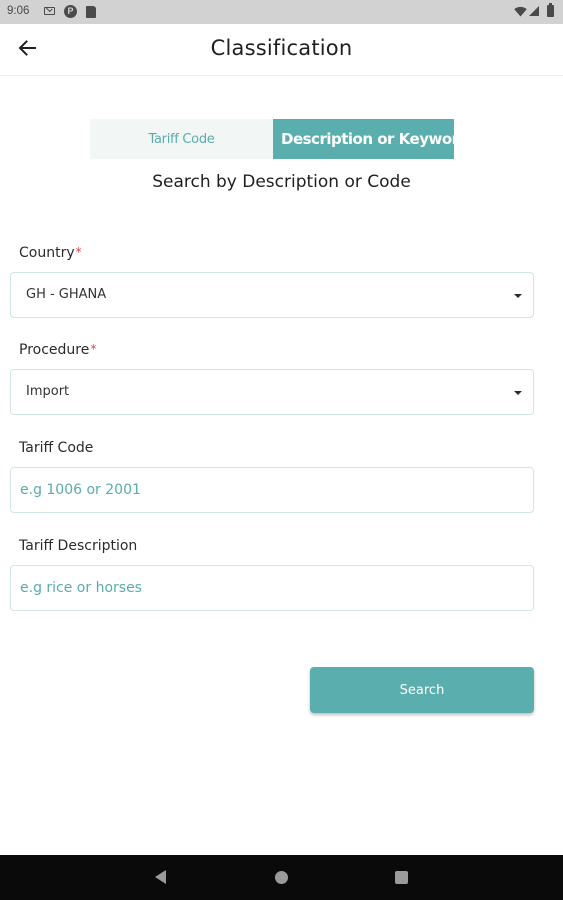  Describe the element at coordinates (550, 10) in the screenshot. I see `battery-icon` at that location.